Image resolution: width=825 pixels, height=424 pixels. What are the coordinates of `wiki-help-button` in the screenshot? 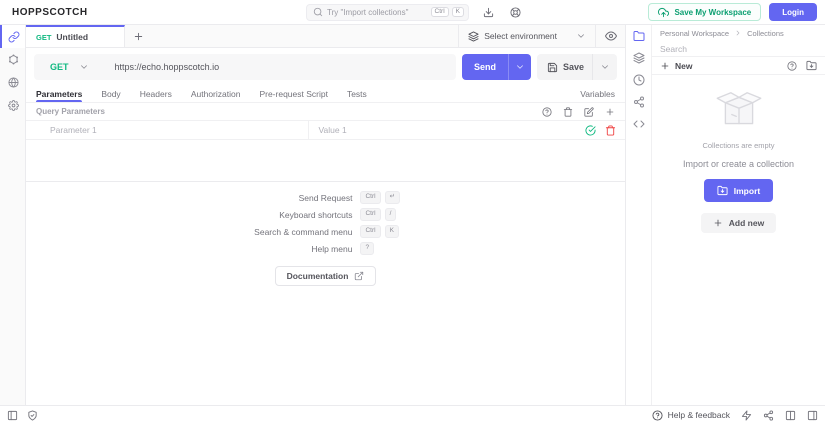 It's located at (547, 111).